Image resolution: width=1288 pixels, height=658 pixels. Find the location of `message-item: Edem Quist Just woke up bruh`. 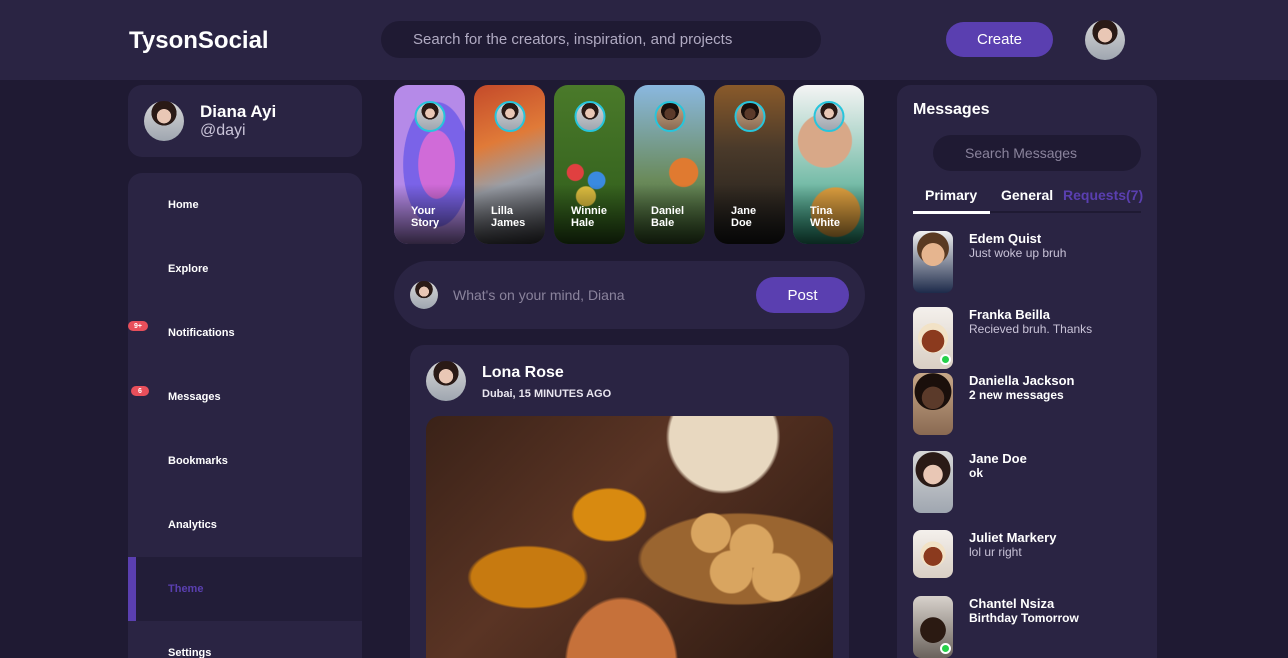

message-item: Edem Quist Just woke up bruh is located at coordinates (1027, 262).